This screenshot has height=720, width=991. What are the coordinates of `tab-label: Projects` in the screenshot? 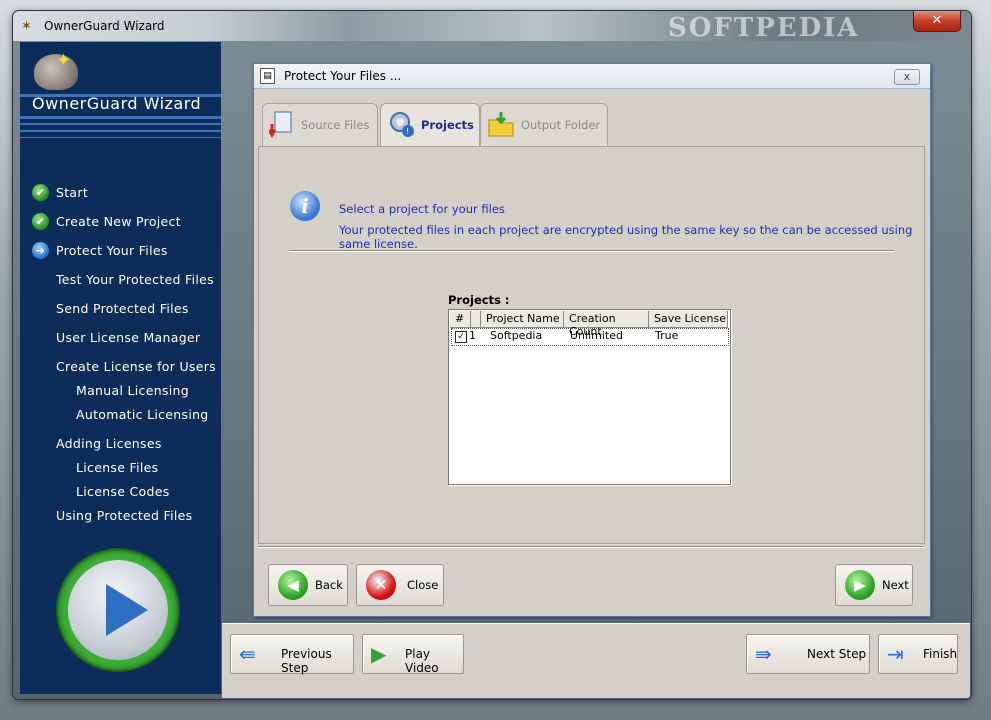 It's located at (447, 125).